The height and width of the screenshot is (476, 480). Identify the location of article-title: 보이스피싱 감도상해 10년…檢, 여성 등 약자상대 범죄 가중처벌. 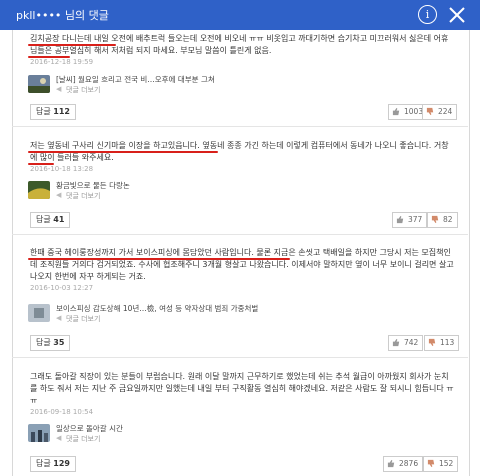
(157, 308).